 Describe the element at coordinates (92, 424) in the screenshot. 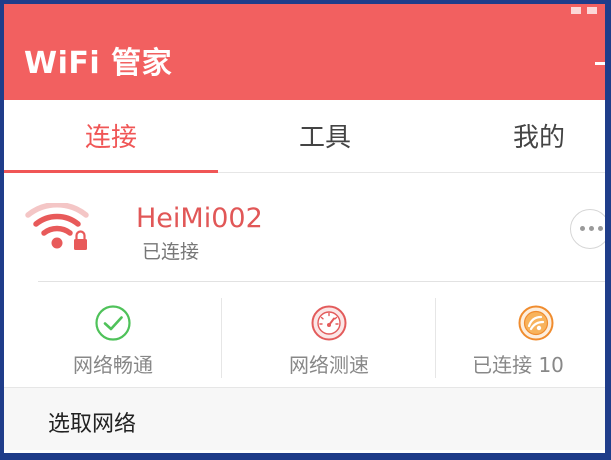

I see `section-title: 选取网络` at that location.